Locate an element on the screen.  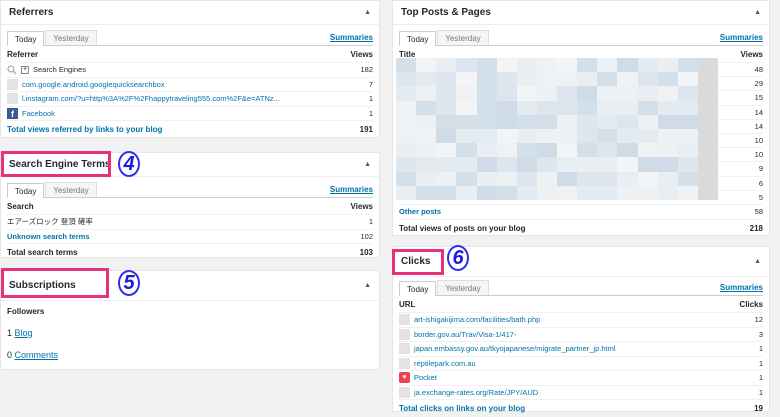
tabs-row: Today Yesterday Summaries is located at coordinates (581, 287).